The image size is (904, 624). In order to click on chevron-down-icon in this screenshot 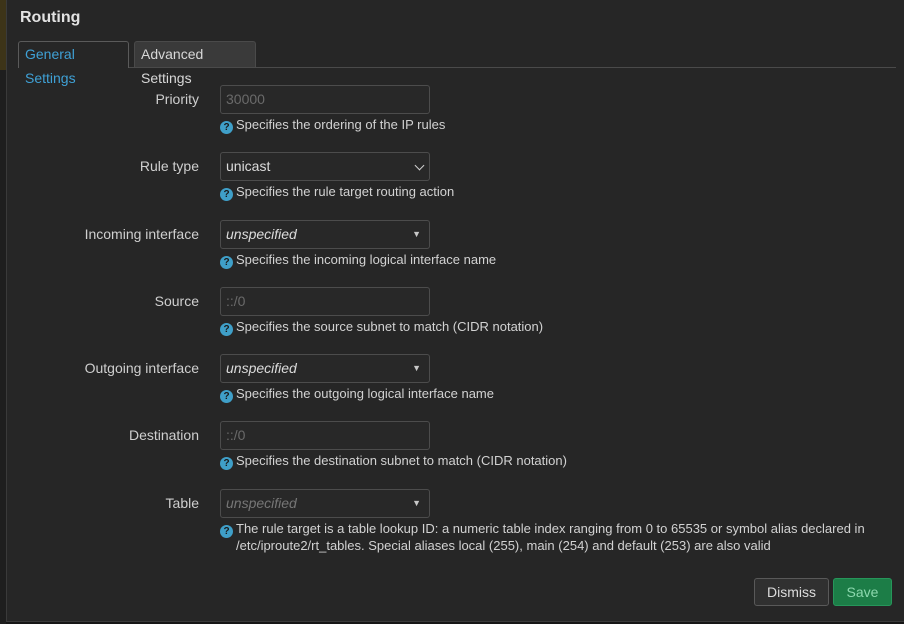, I will do `click(419, 165)`.